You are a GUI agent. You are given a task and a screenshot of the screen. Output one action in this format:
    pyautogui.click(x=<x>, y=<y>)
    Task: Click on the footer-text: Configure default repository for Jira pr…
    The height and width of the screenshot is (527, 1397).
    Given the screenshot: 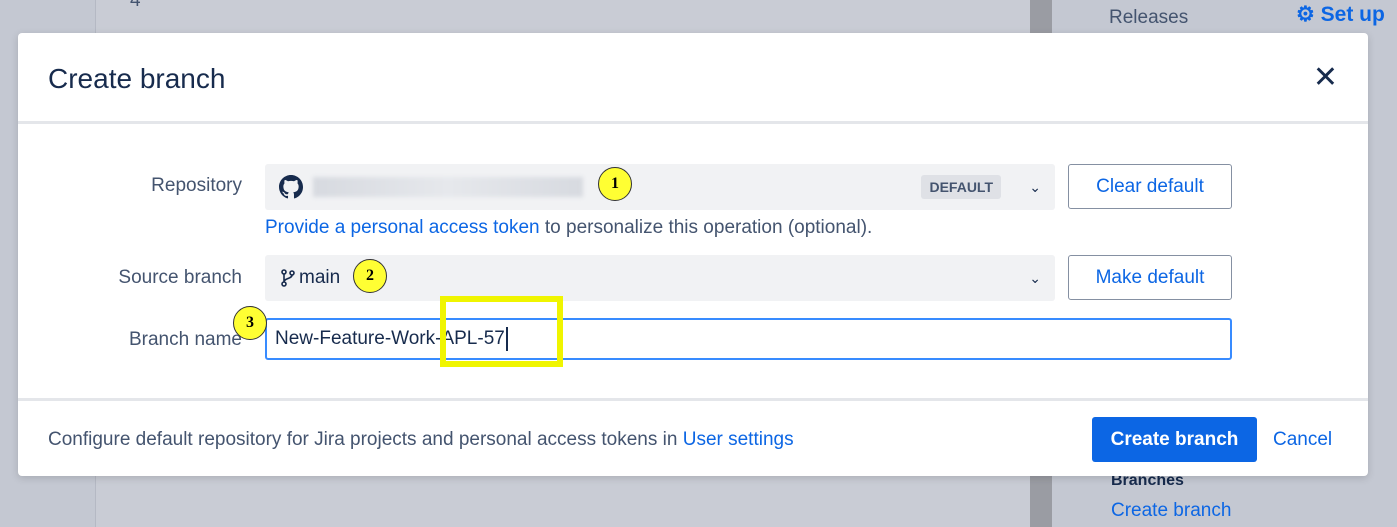 What is the action you would take?
    pyautogui.click(x=421, y=440)
    